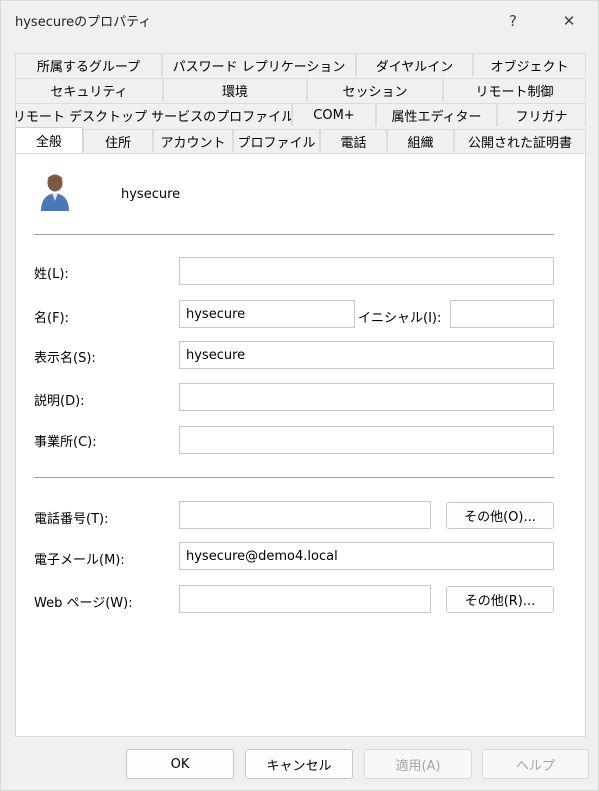 The height and width of the screenshot is (791, 599). I want to click on last-name-field, so click(366, 271).